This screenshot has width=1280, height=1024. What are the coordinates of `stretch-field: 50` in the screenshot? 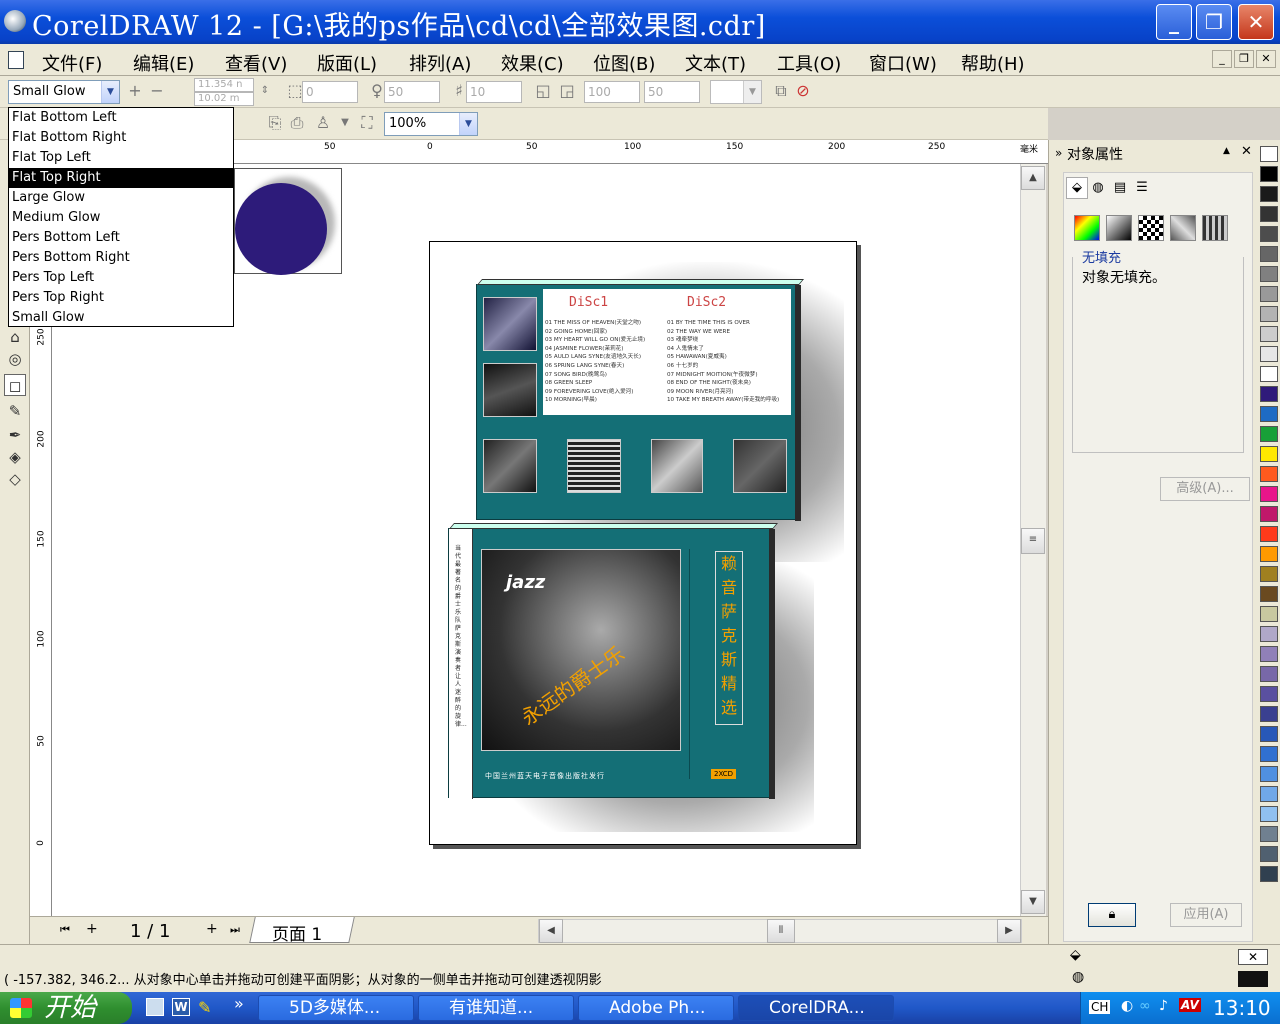 It's located at (672, 92).